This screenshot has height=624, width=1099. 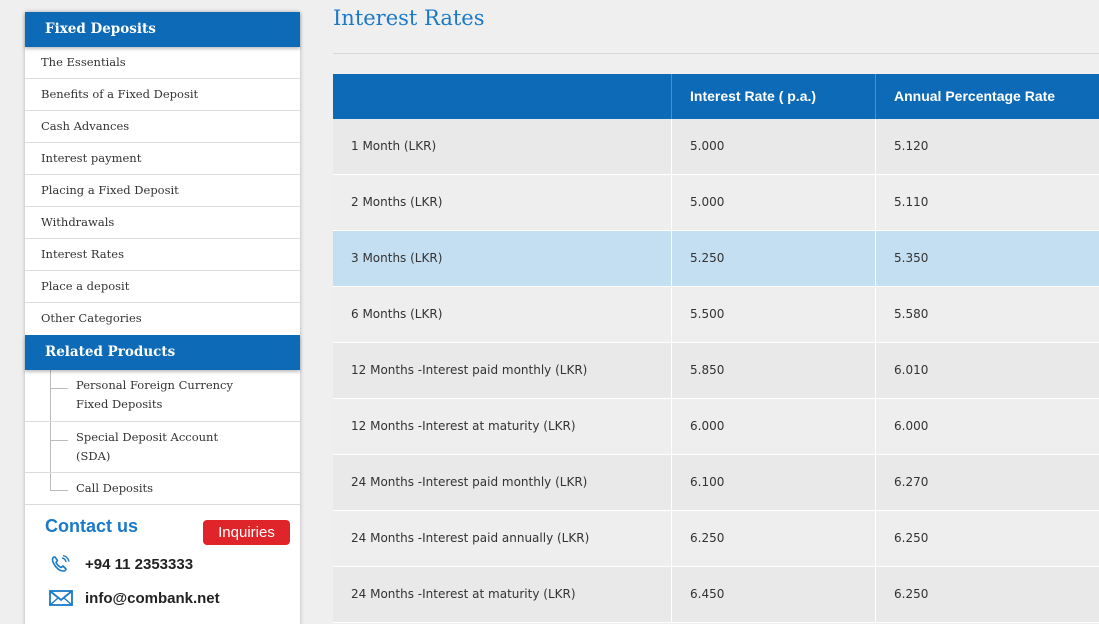 I want to click on related-item-foreign-currency-fd: Personal Foreign Currency Fixed Deposits, so click(x=162, y=396).